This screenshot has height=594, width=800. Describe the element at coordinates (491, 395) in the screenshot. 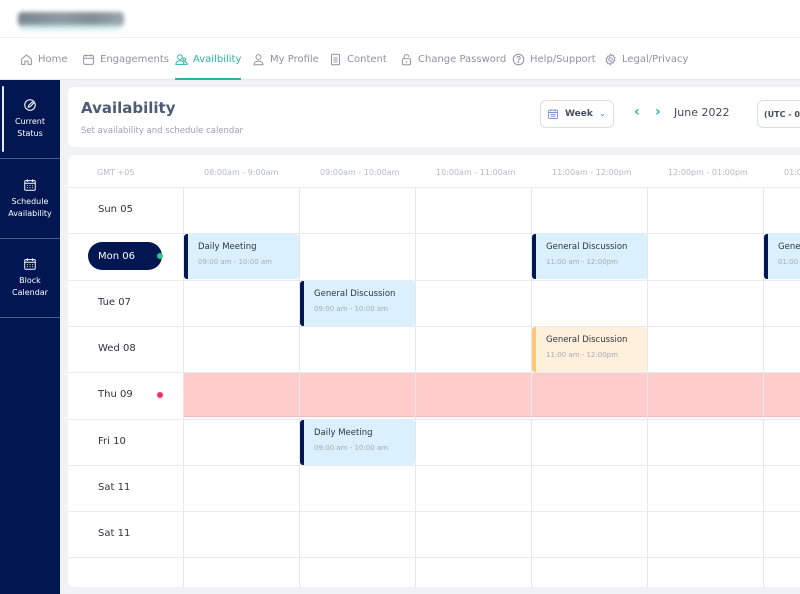

I see `blocked-row` at that location.